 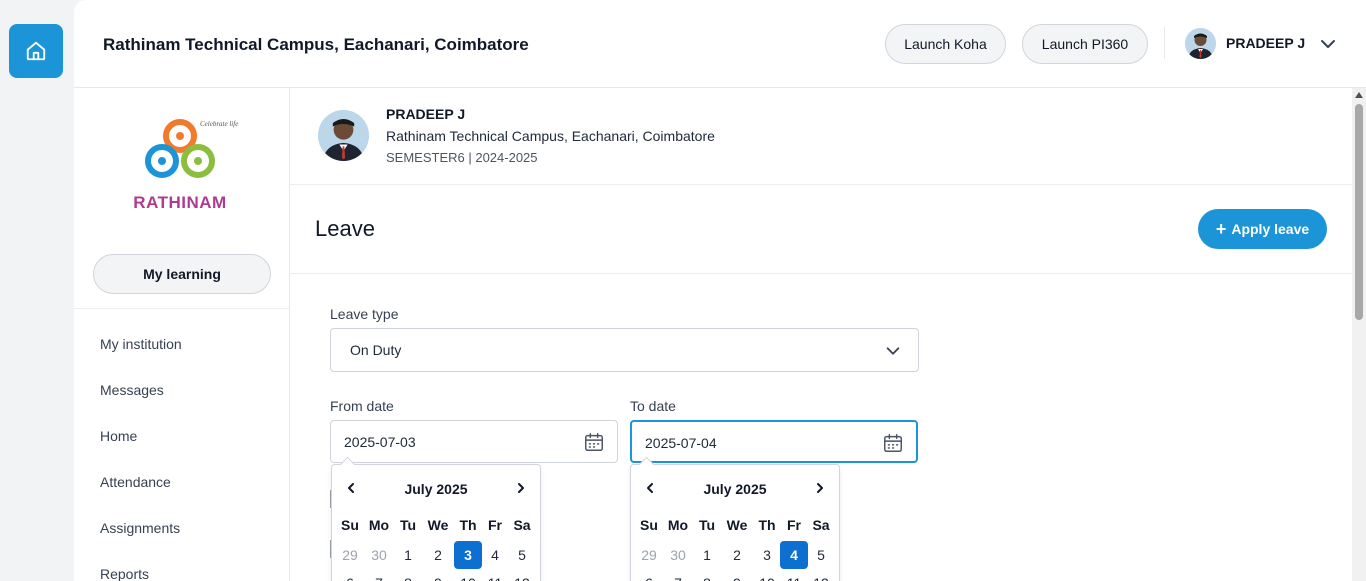 What do you see at coordinates (681, 443) in the screenshot?
I see `to-date-value: 2025-07-04` at bounding box center [681, 443].